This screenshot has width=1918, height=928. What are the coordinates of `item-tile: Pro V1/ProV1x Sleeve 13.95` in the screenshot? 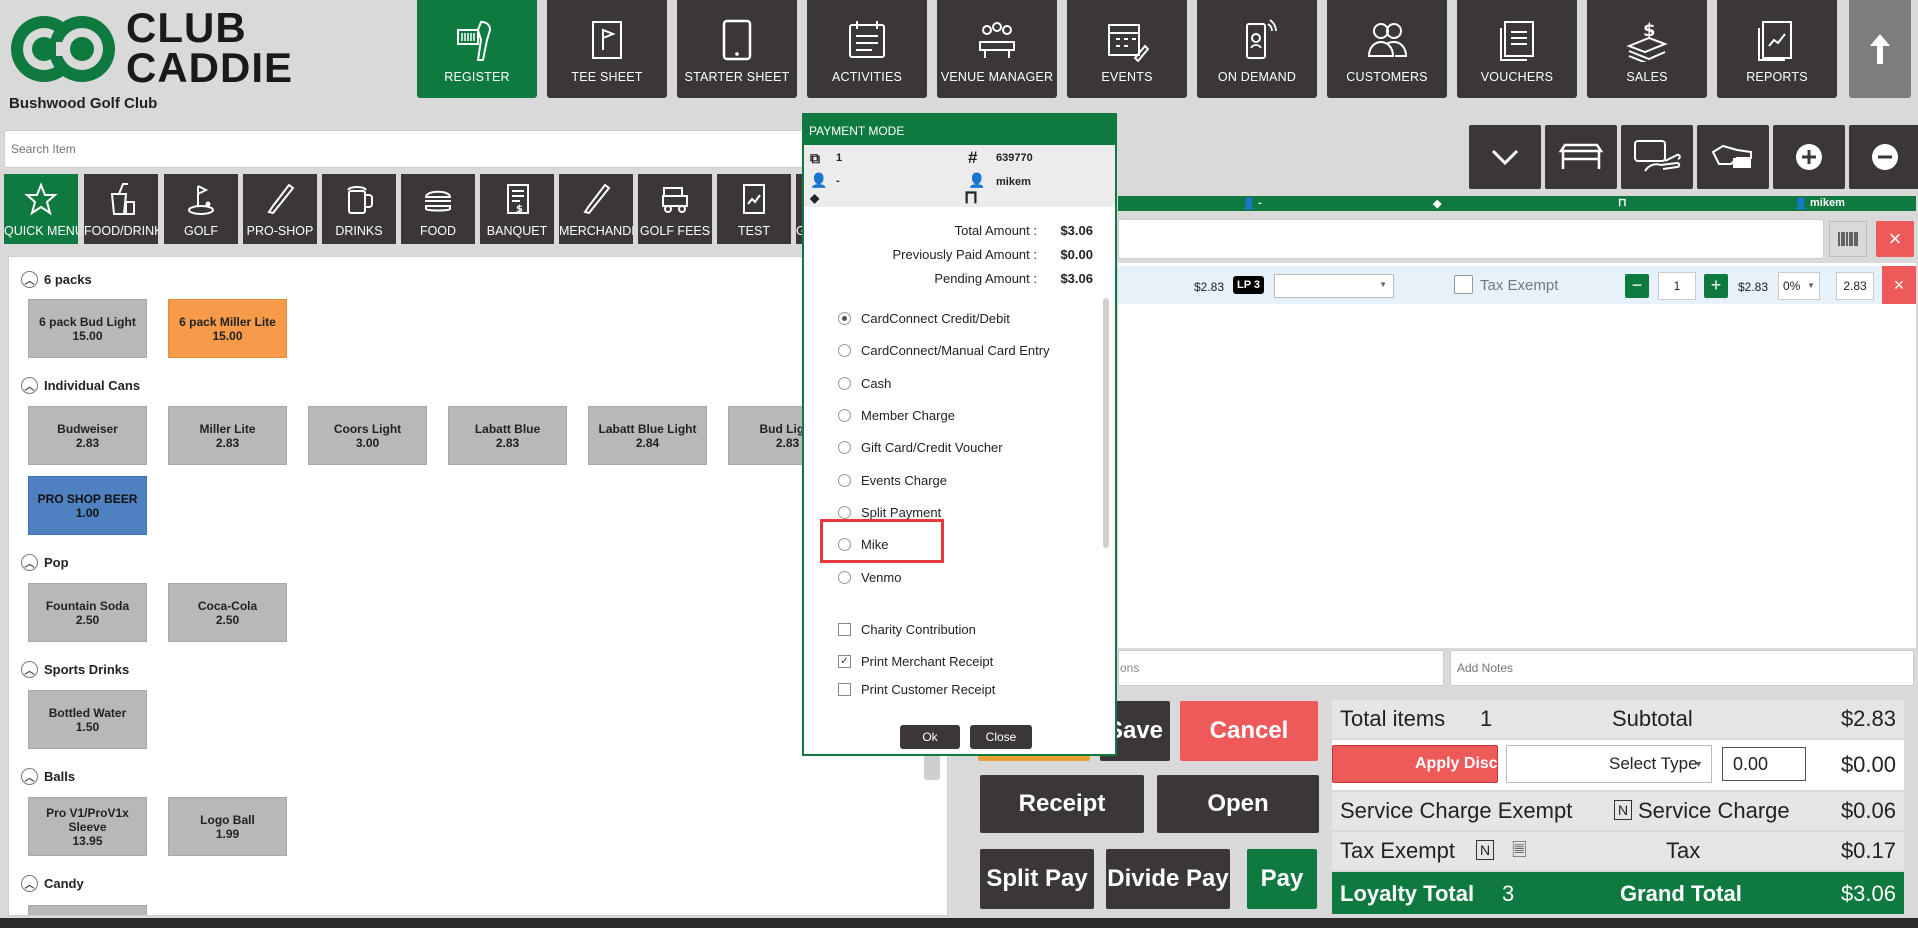 It's located at (87, 826).